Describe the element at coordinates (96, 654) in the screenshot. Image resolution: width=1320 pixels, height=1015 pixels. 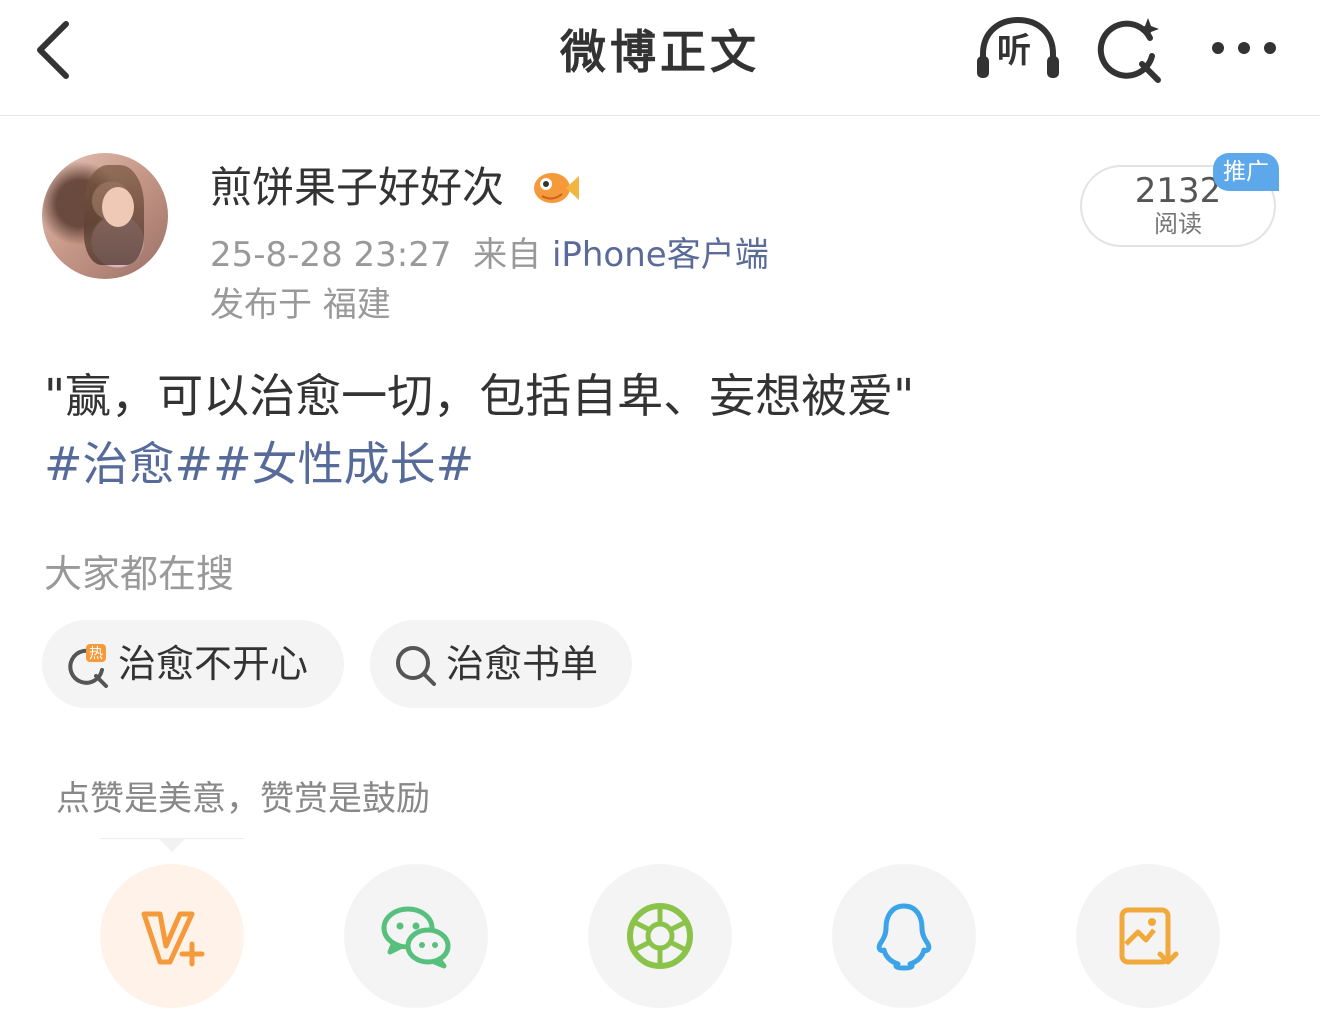
I see `svg-text: 热` at that location.